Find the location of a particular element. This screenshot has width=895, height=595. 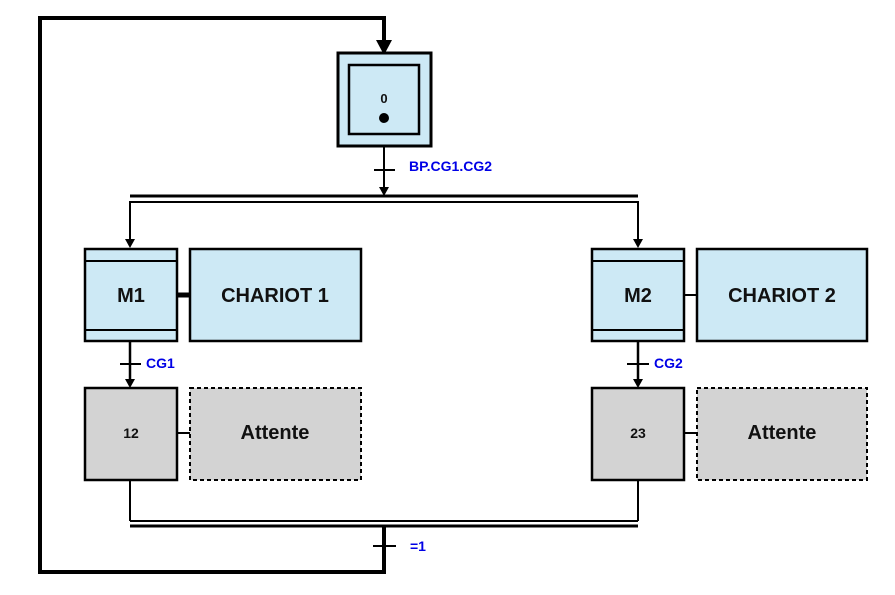

action-attente-2-label: Attente is located at coordinates (782, 433).